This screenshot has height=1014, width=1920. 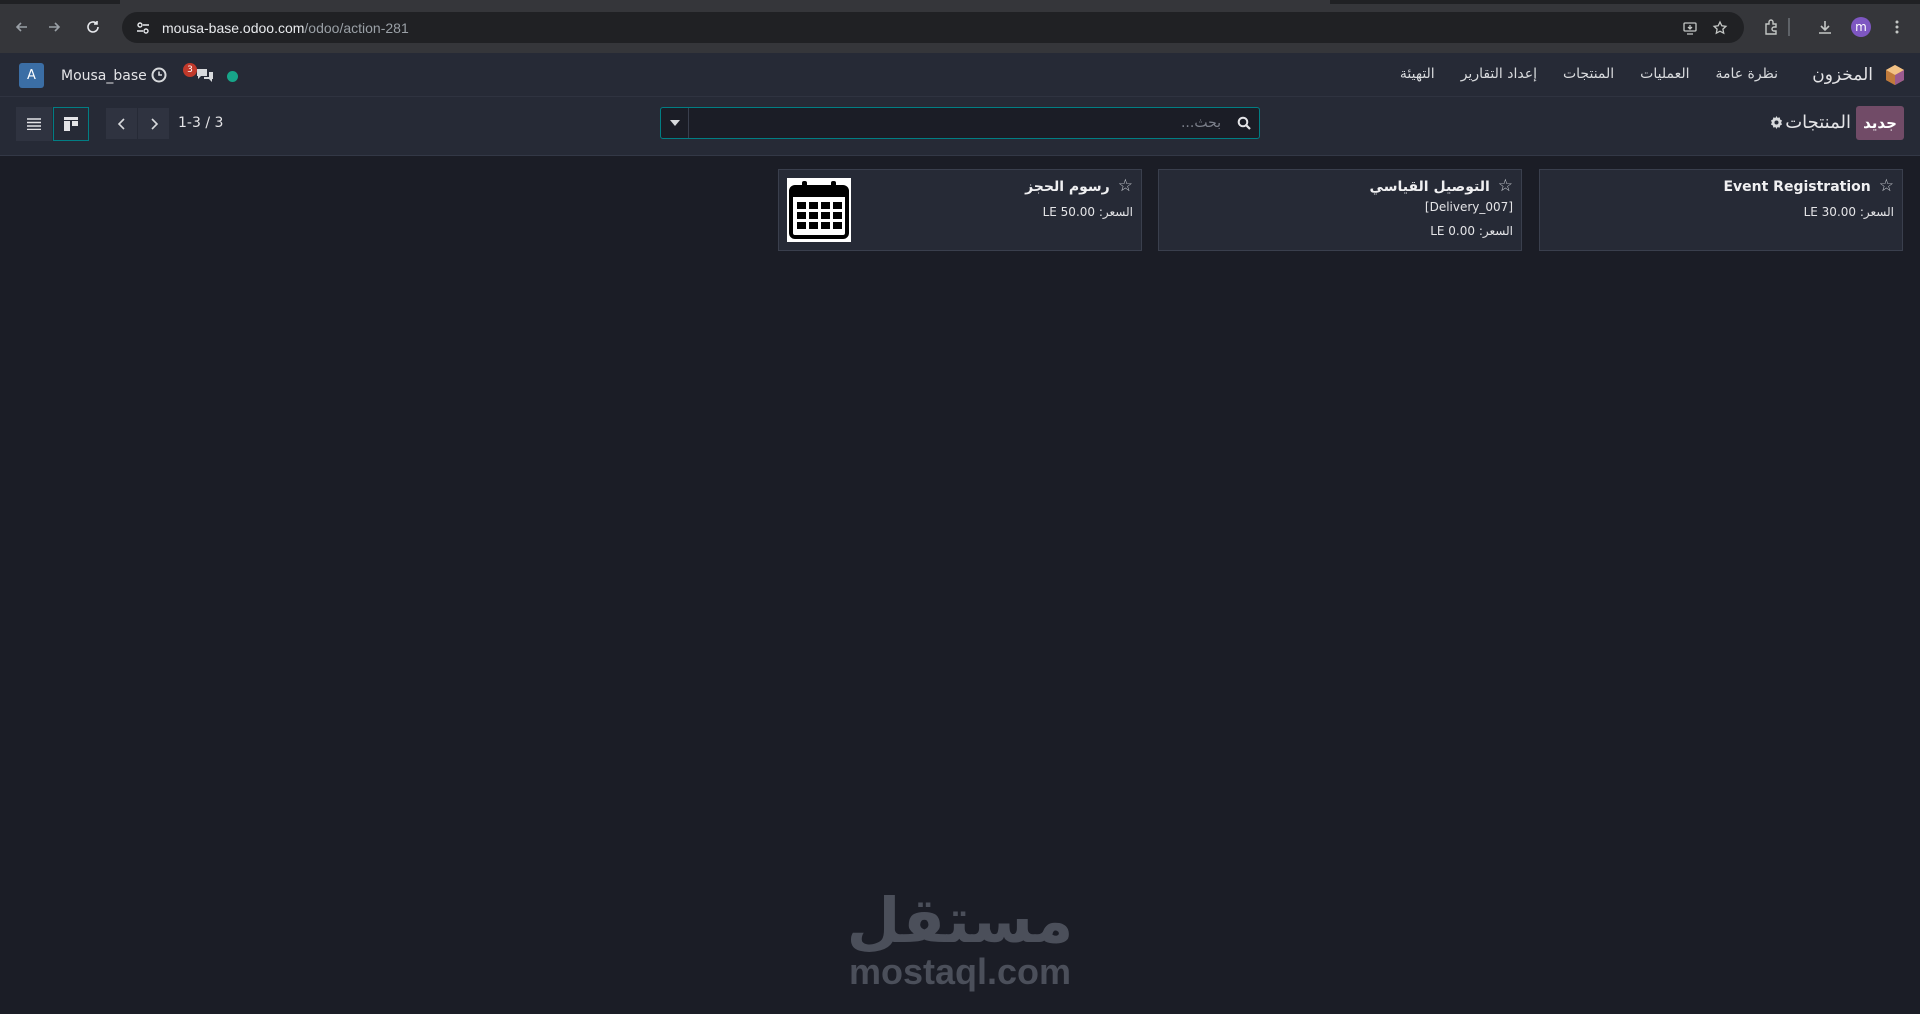 I want to click on address-bar: mousa-base.odoo.com/odoo/action-281, so click(x=933, y=27).